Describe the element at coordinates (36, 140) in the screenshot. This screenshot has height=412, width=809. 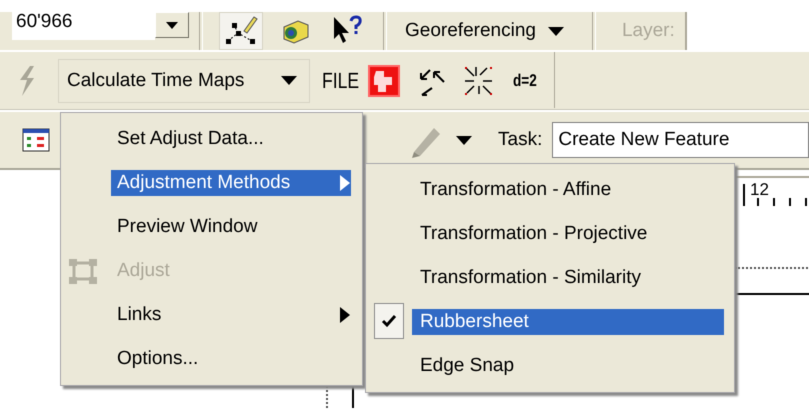
I see `table-icon` at that location.